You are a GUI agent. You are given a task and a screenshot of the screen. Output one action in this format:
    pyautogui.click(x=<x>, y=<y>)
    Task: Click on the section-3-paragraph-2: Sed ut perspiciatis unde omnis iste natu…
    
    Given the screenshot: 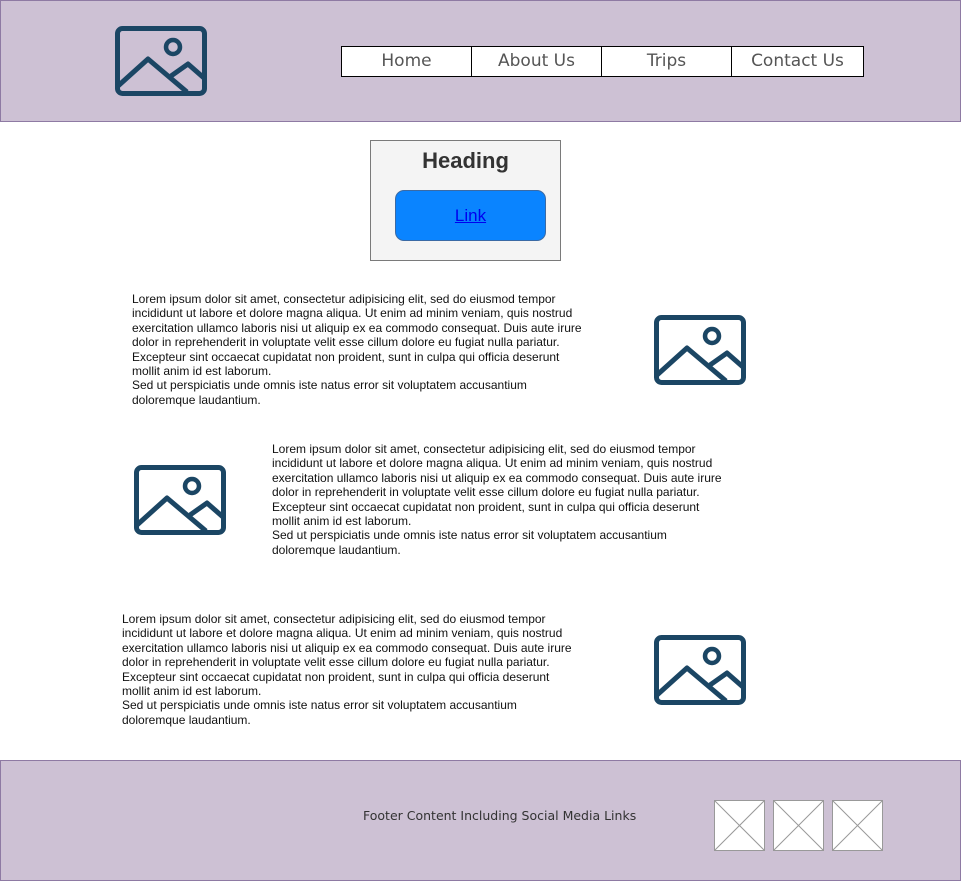 What is the action you would take?
    pyautogui.click(x=319, y=712)
    